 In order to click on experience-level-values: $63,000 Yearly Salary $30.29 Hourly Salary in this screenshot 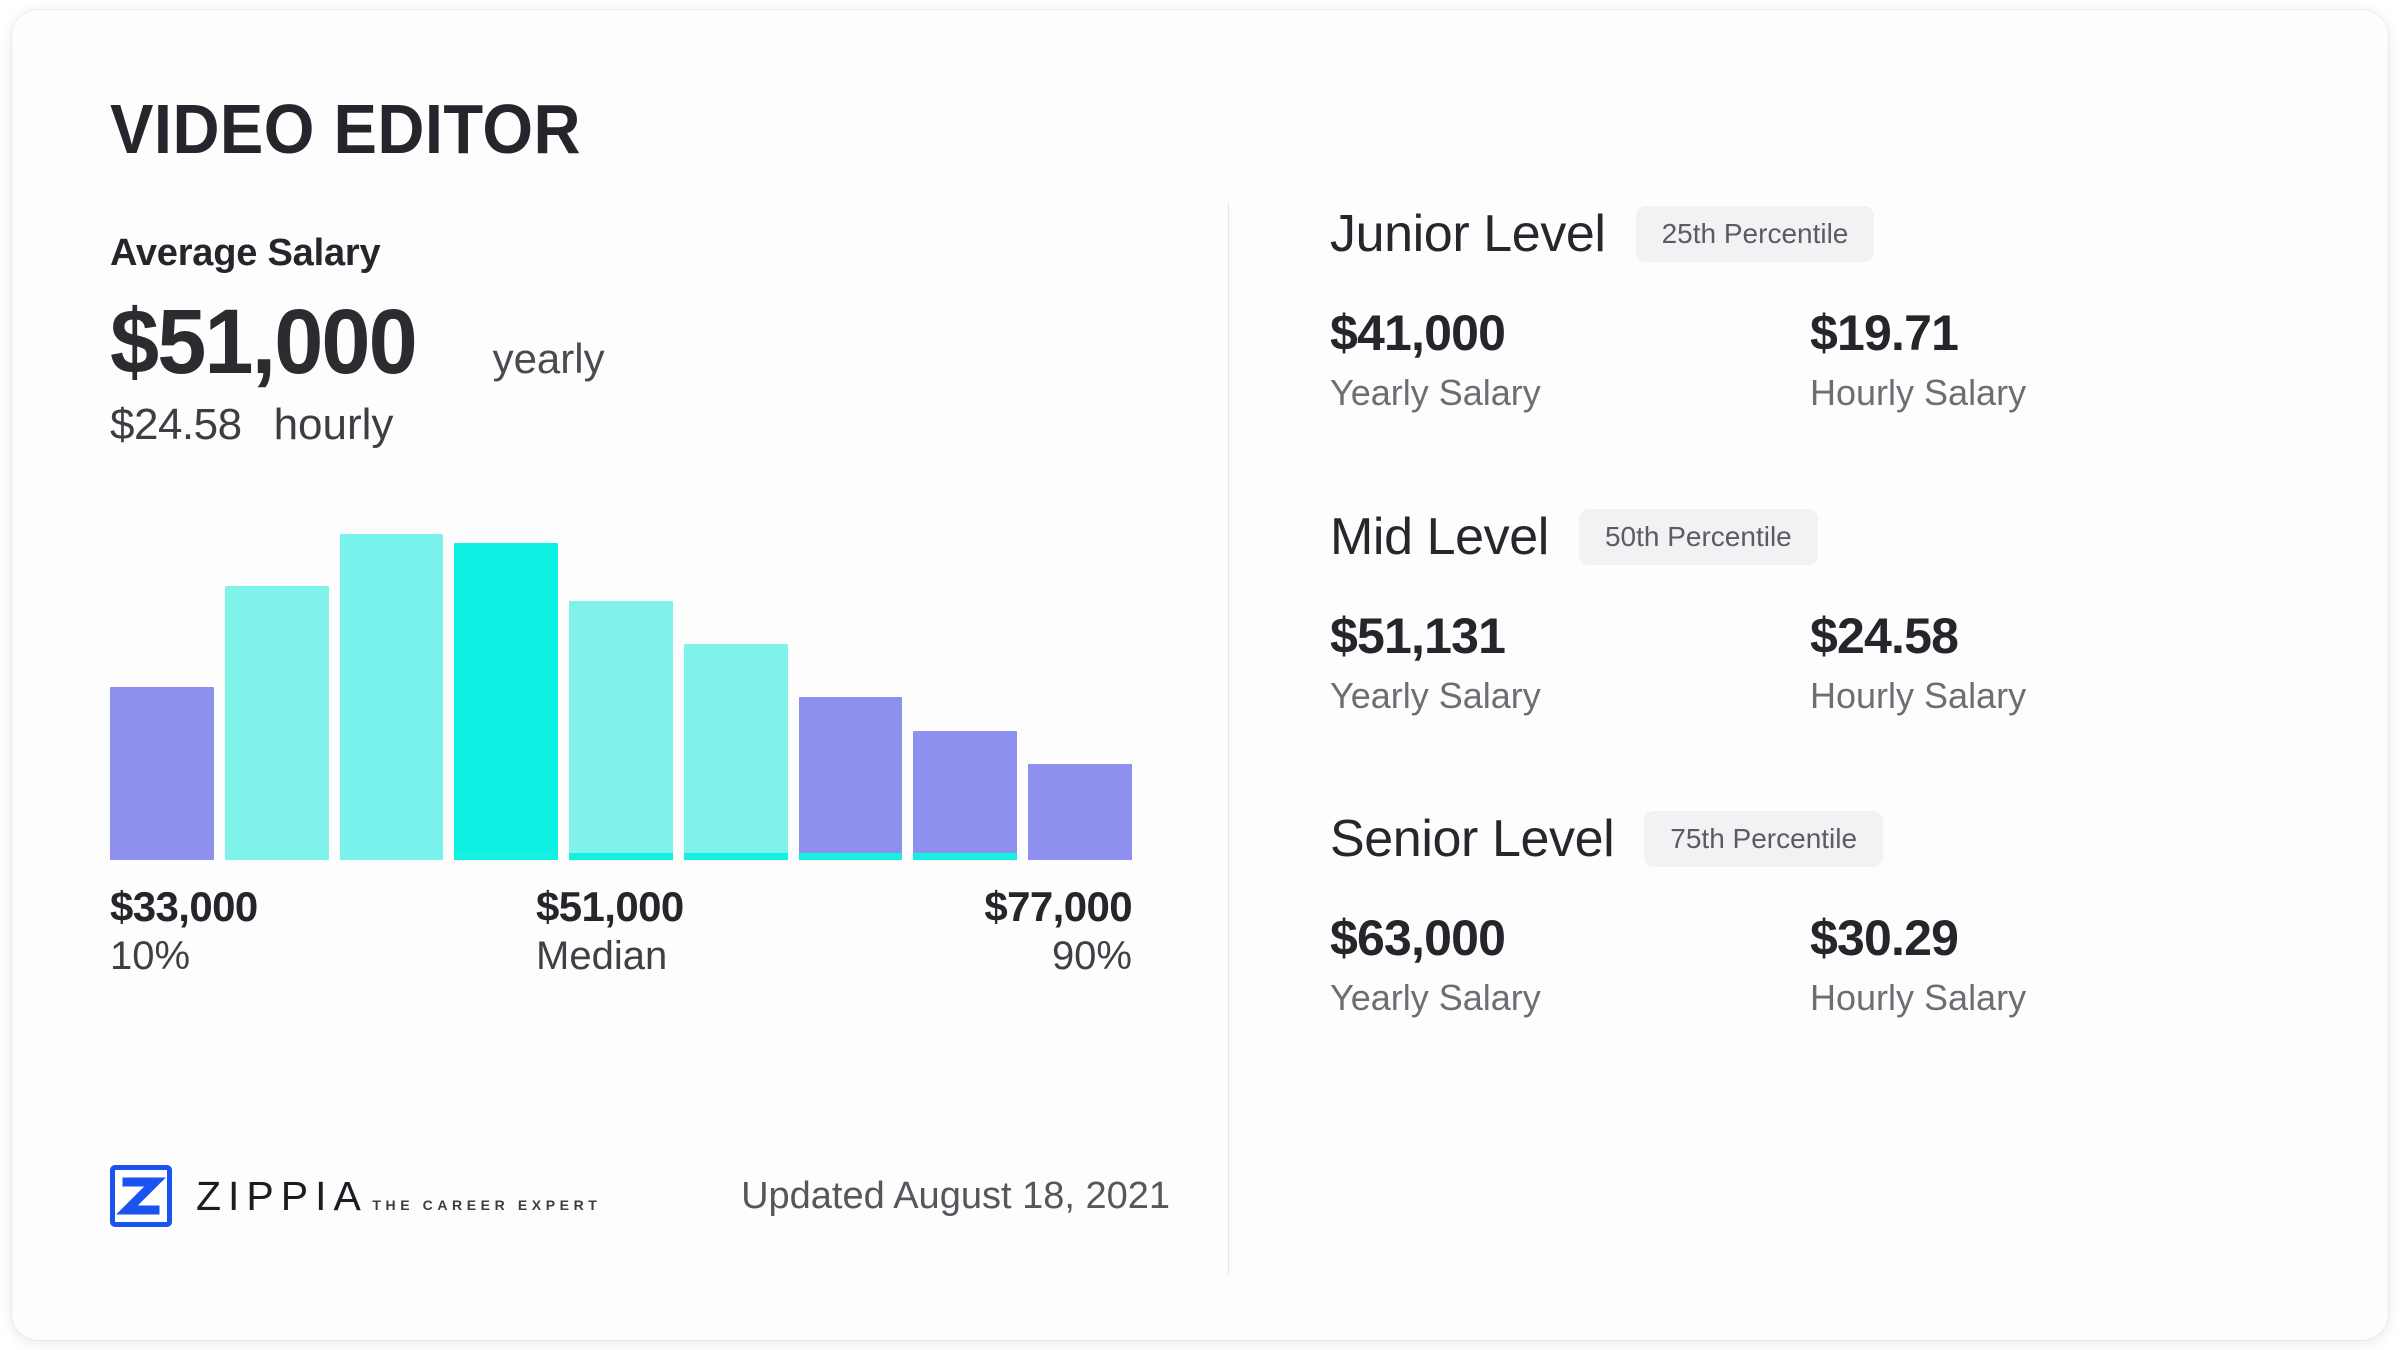, I will do `click(1805, 964)`.